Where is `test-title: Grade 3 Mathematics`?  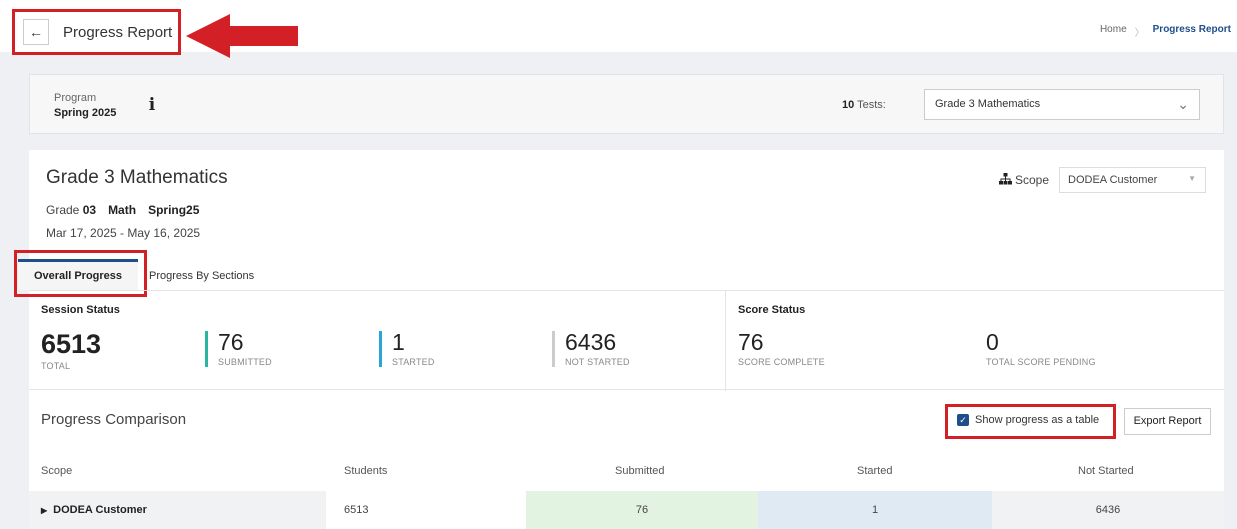 test-title: Grade 3 Mathematics is located at coordinates (137, 177).